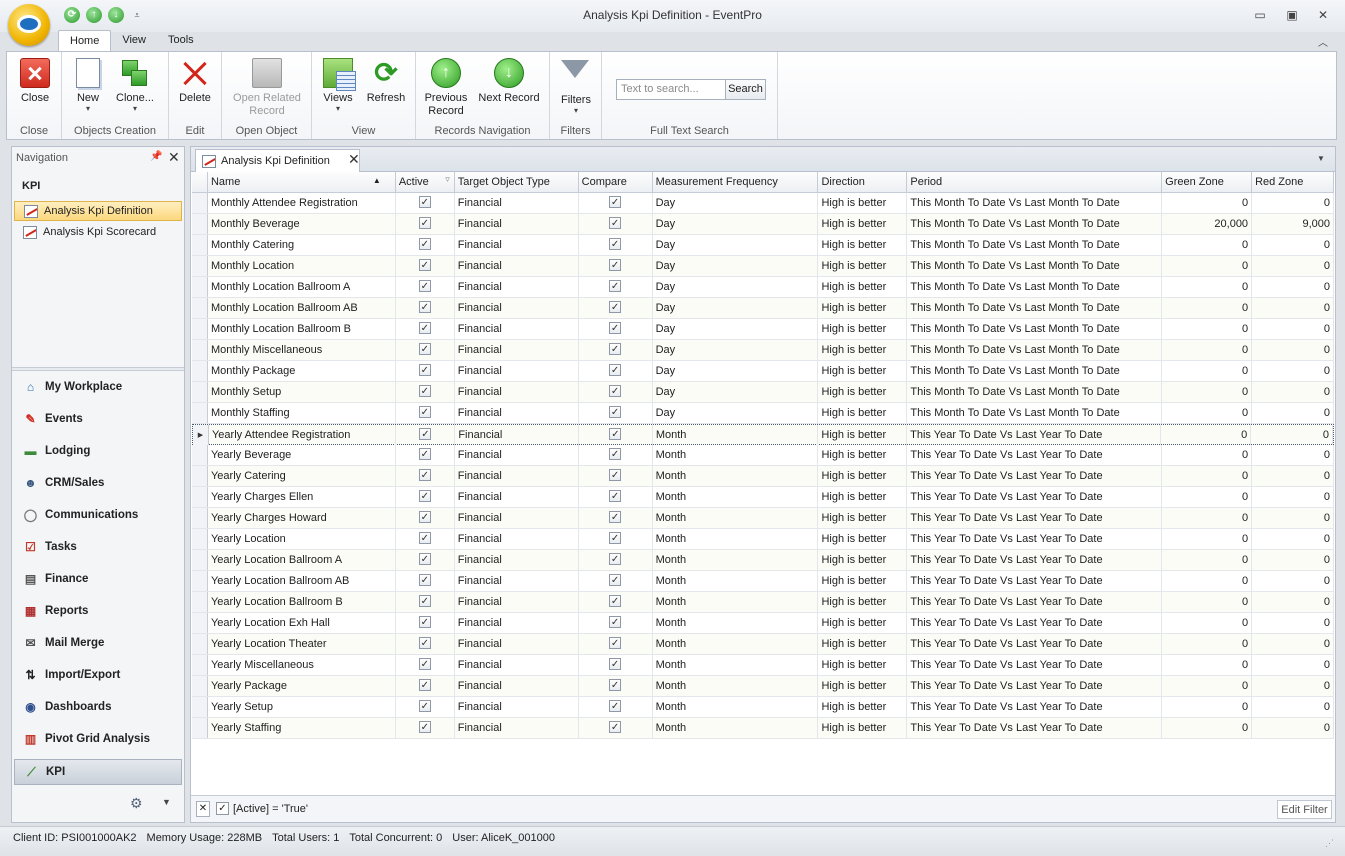 Image resolution: width=1345 pixels, height=856 pixels. What do you see at coordinates (174, 157) in the screenshot?
I see `close-navigation-icon: ✕` at bounding box center [174, 157].